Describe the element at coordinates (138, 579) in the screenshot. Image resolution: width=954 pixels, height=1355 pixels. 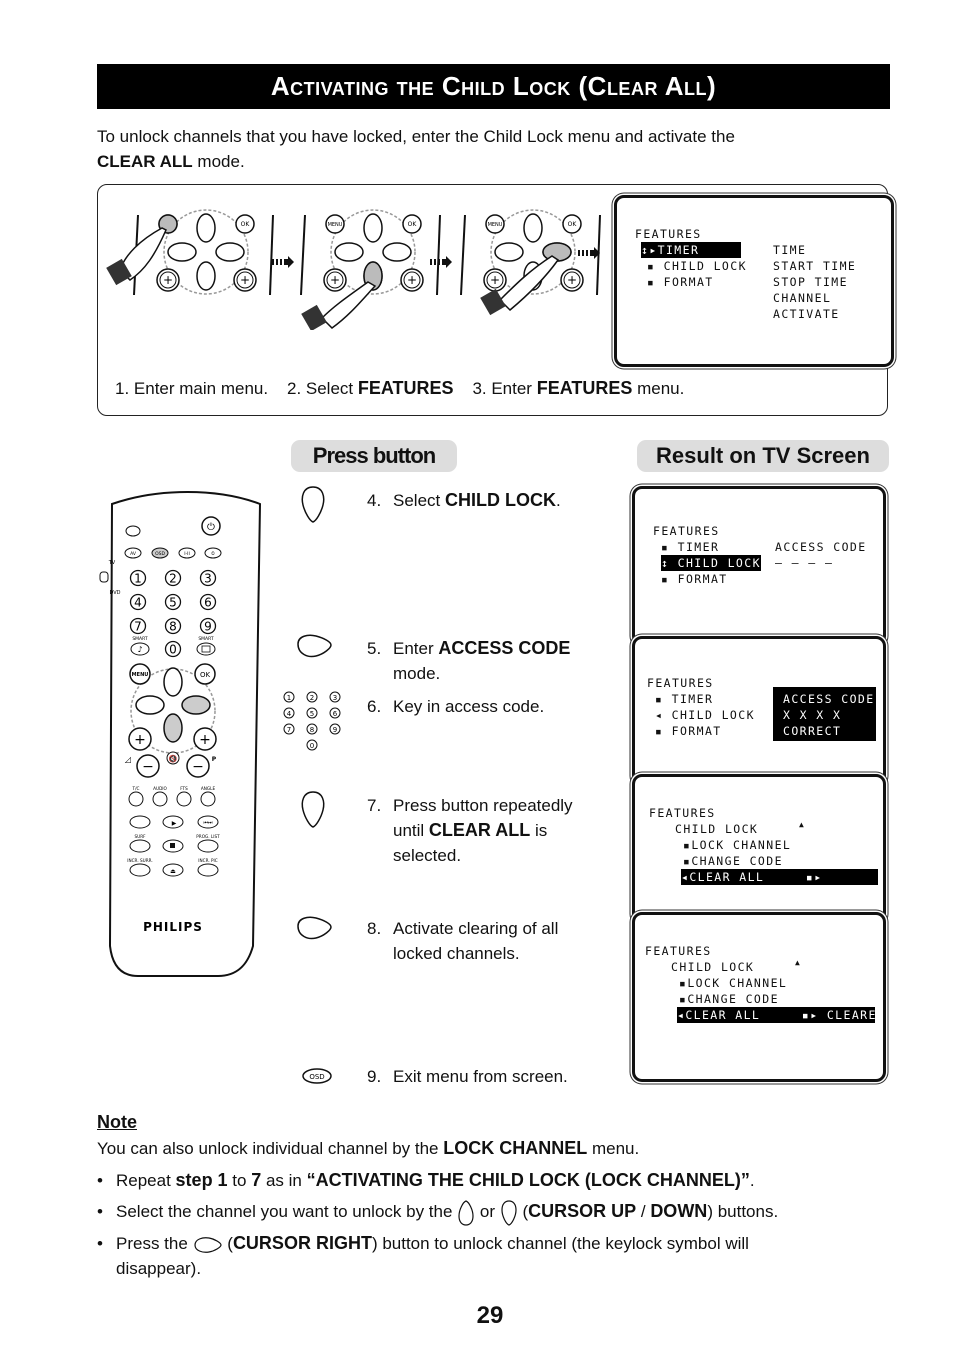
I see `digit-label: 1` at that location.